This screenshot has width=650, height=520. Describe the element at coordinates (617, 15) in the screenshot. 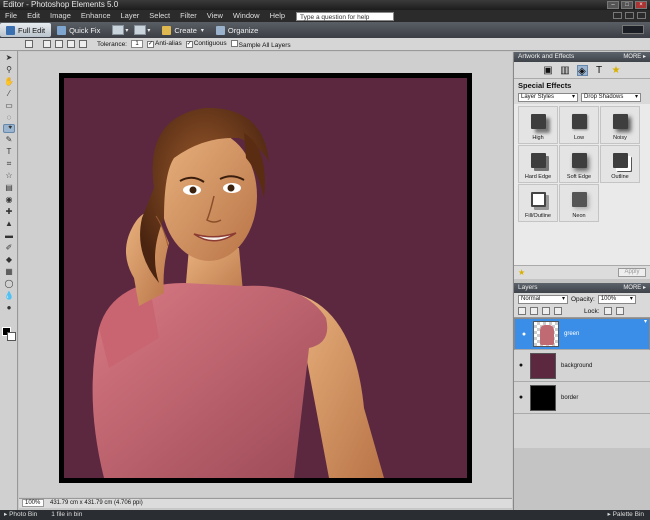

I see `doc-minimize-button` at that location.